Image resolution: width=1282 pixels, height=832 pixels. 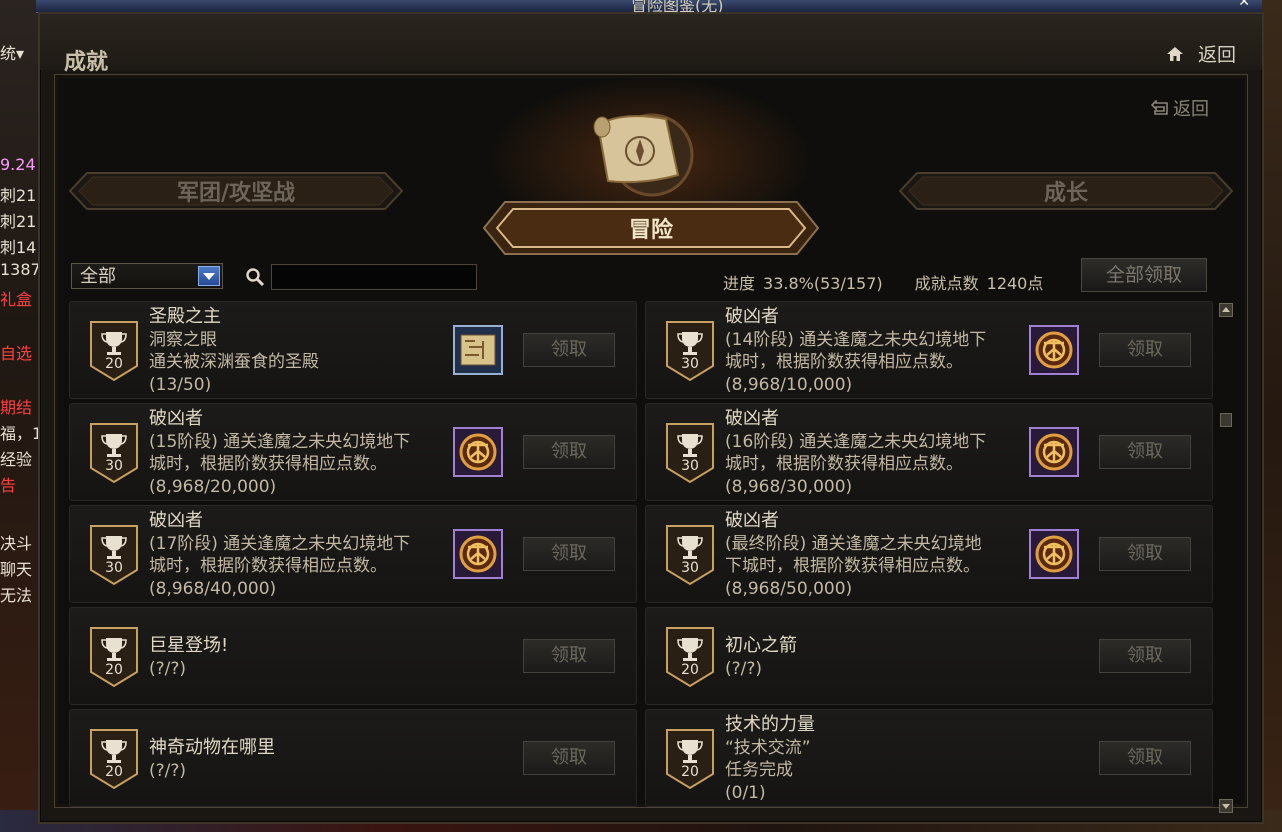 I want to click on achievement-card: 20 巨星登场! (?/?) 领取, so click(x=353, y=656).